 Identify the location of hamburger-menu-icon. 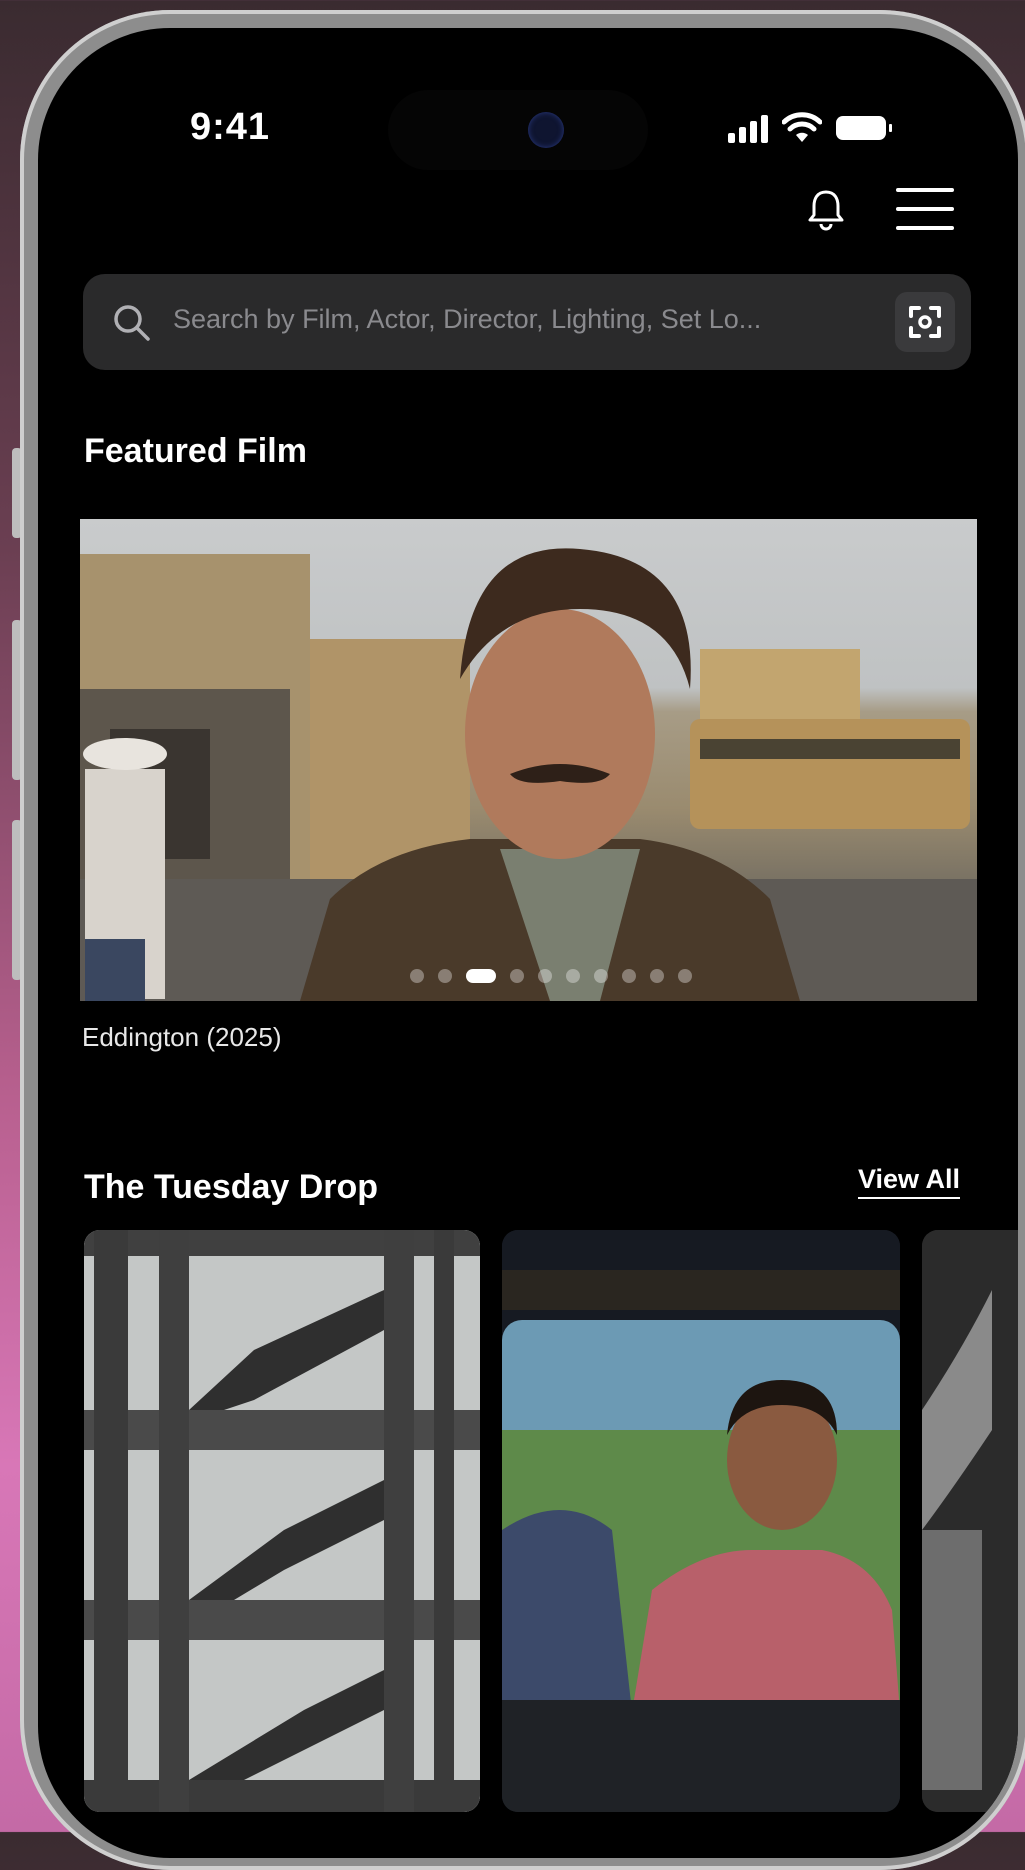
(925, 209).